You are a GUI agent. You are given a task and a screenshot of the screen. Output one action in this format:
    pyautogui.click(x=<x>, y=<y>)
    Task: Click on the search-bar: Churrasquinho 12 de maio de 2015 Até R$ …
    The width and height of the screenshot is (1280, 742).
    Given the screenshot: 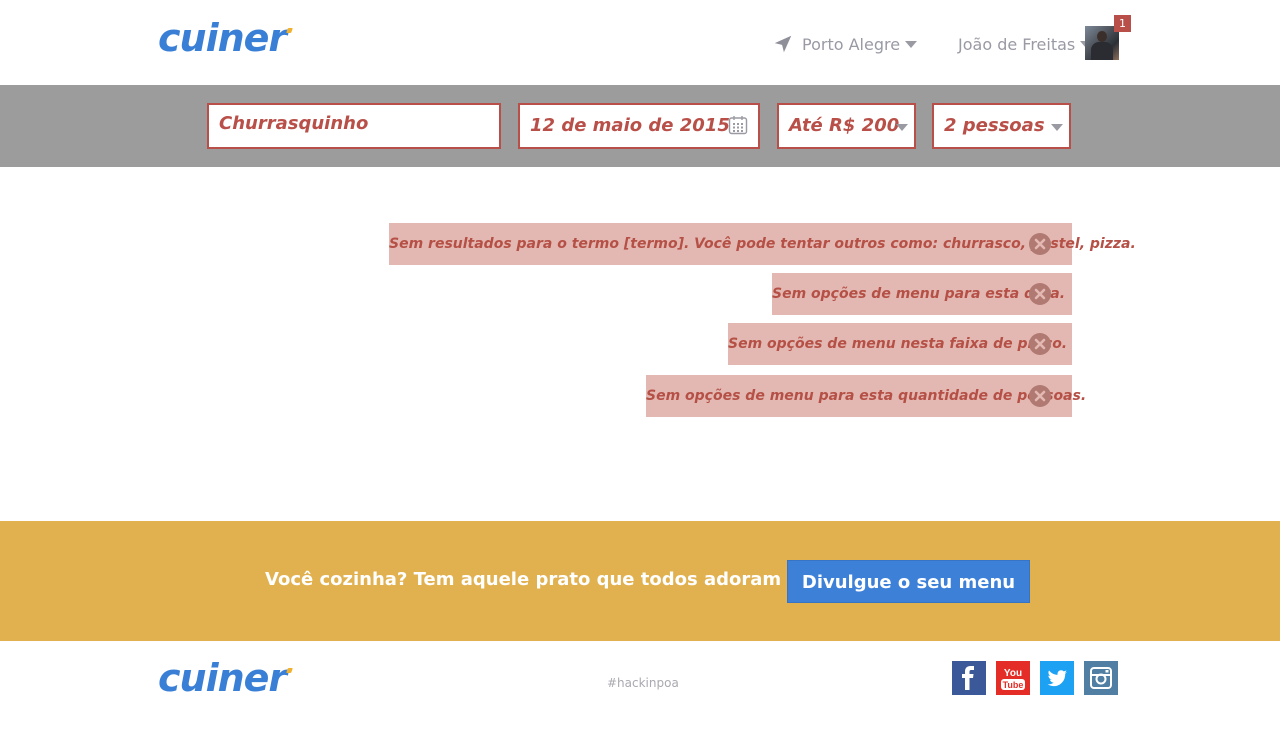 What is the action you would take?
    pyautogui.click(x=640, y=126)
    